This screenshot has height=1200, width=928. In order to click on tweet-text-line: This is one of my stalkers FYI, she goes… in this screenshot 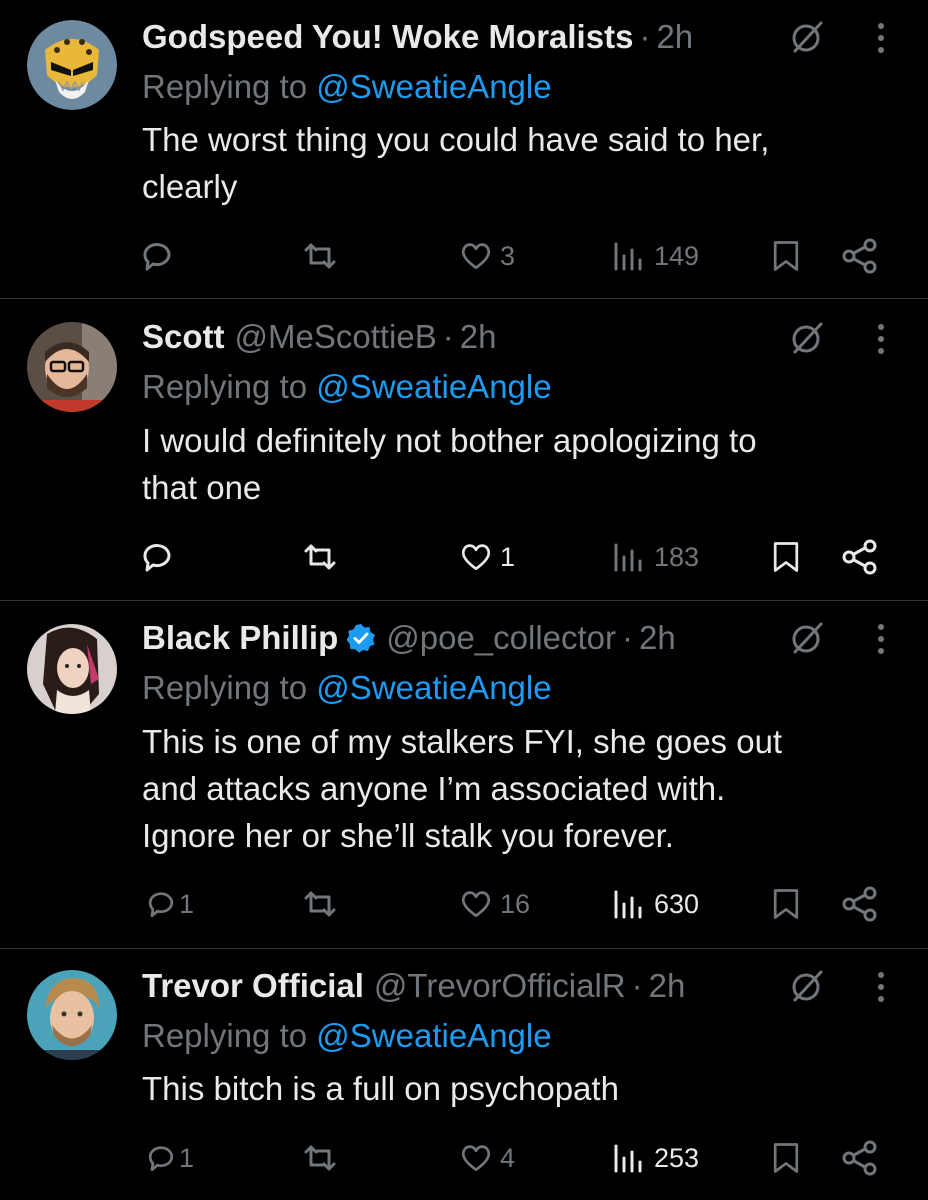, I will do `click(462, 741)`.